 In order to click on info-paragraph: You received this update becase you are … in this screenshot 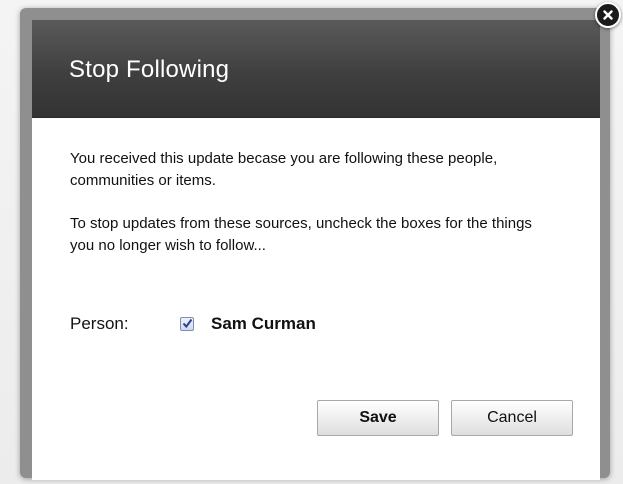, I will do `click(284, 169)`.